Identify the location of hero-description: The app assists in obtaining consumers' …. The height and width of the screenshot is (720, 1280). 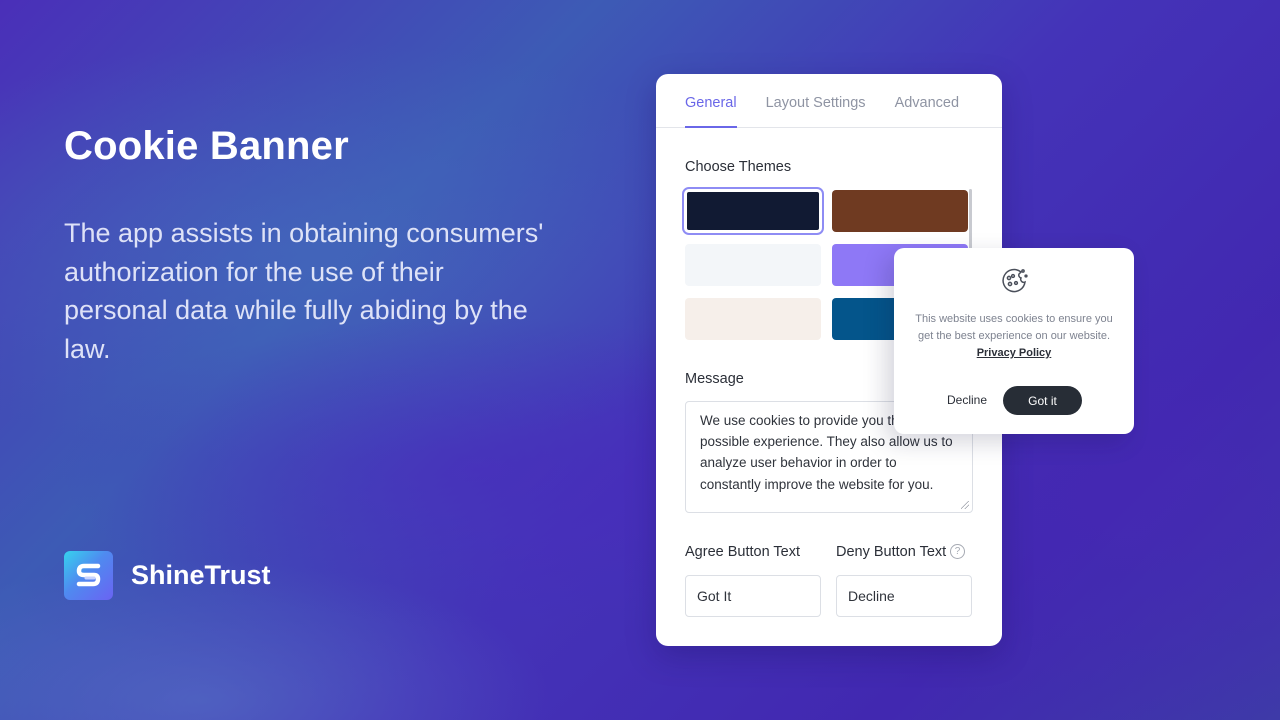
(304, 291).